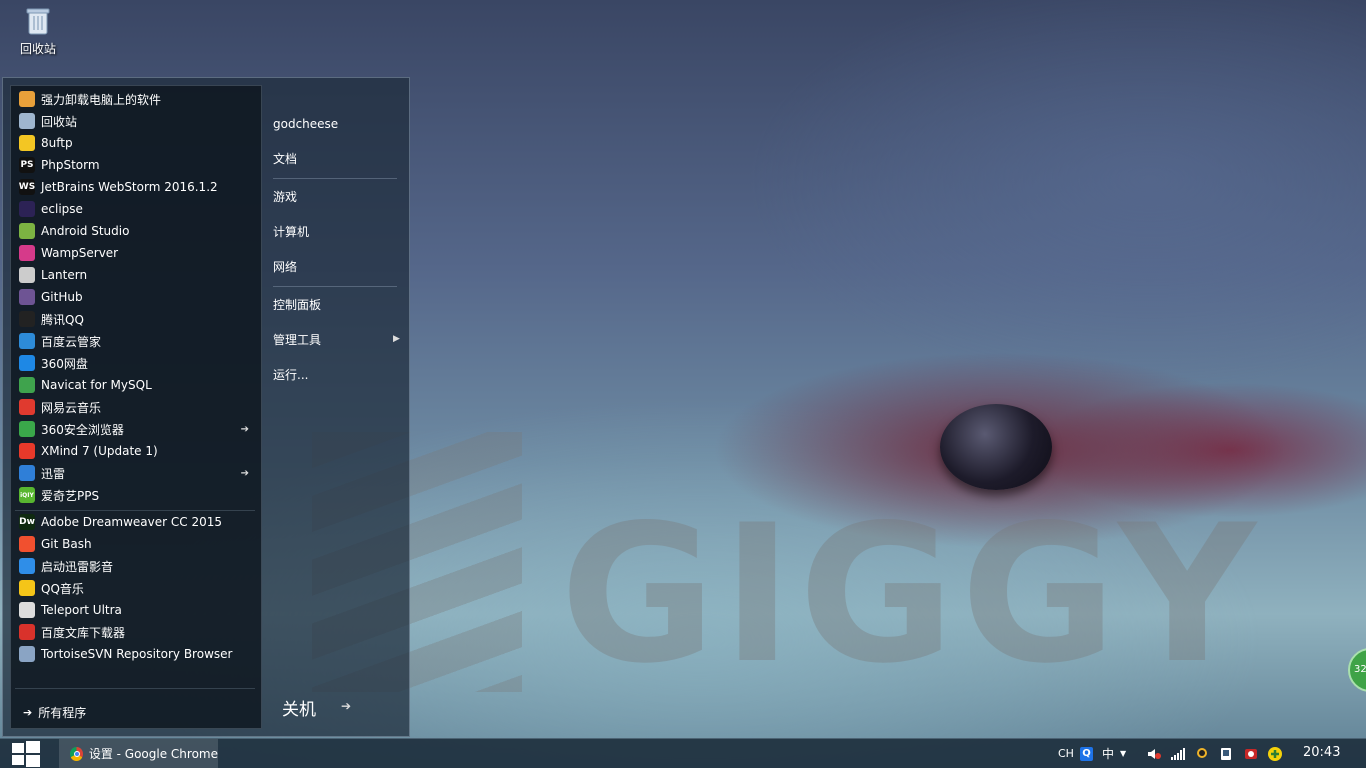  I want to click on program-item: Lantern, so click(136, 275).